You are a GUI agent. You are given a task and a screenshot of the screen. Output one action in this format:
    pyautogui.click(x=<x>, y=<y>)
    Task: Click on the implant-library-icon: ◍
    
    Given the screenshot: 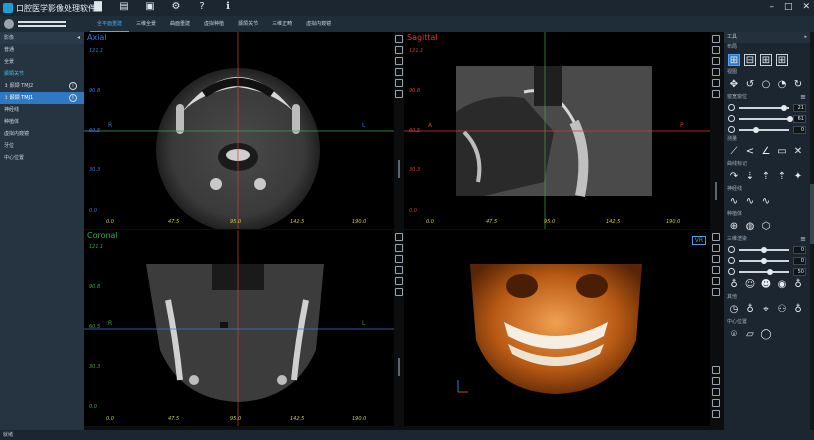 What is the action you would take?
    pyautogui.click(x=750, y=227)
    